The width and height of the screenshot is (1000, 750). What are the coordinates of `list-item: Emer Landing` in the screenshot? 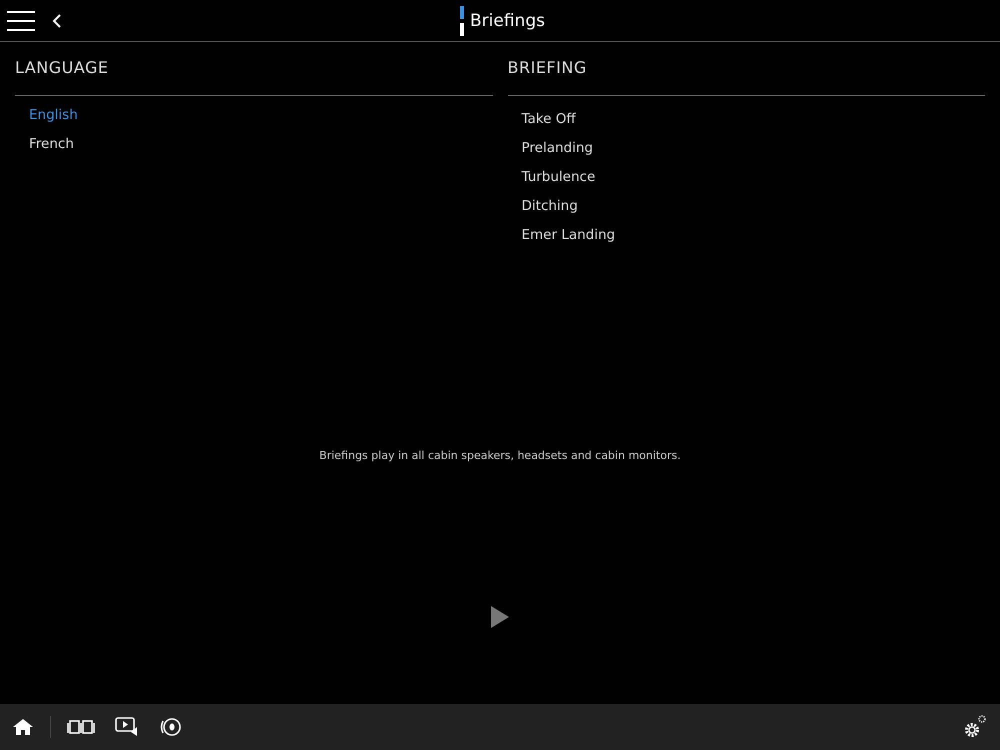 It's located at (569, 235).